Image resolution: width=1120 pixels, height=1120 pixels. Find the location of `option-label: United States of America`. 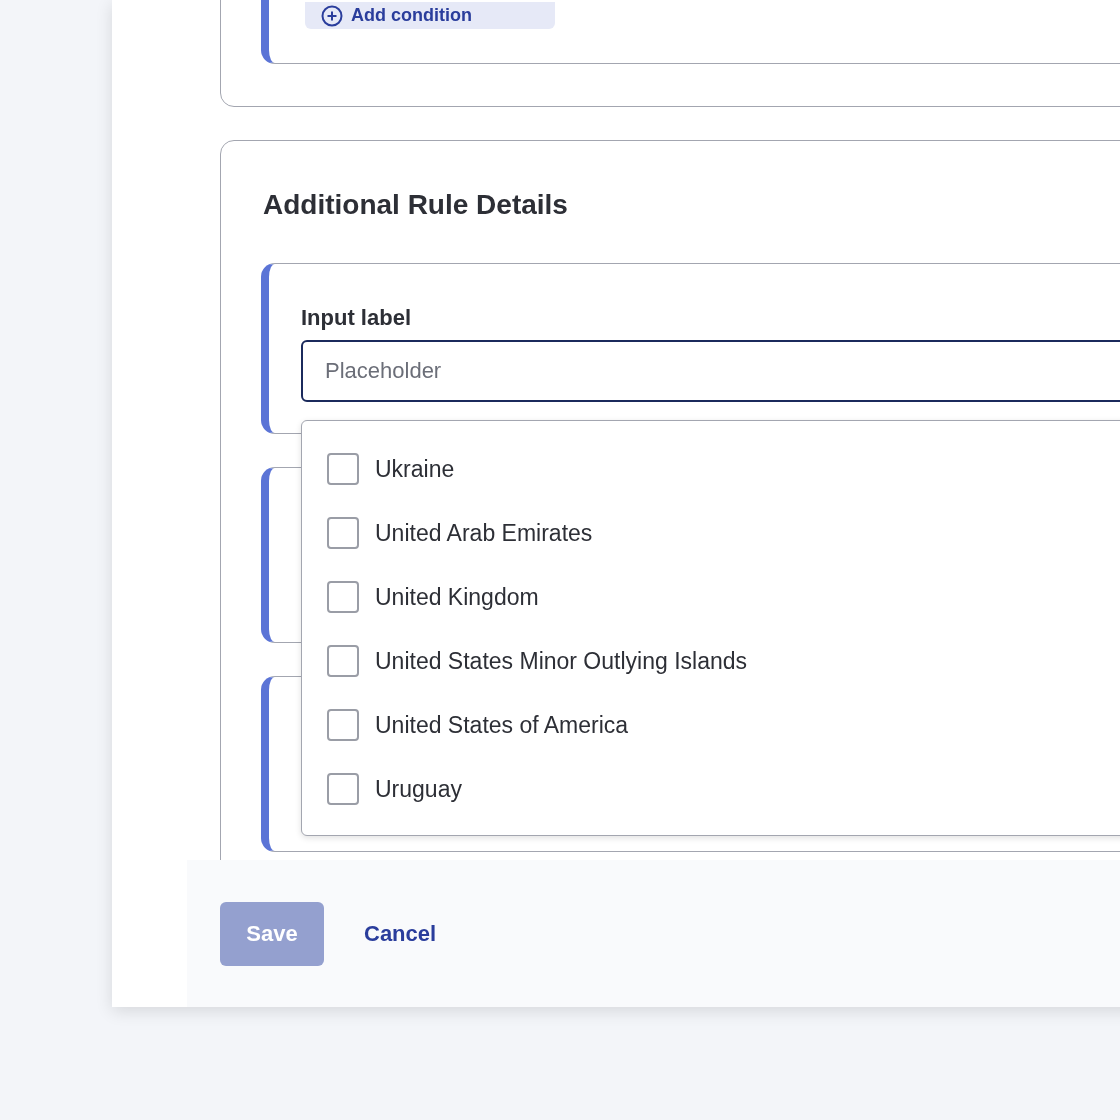

option-label: United States of America is located at coordinates (502, 725).